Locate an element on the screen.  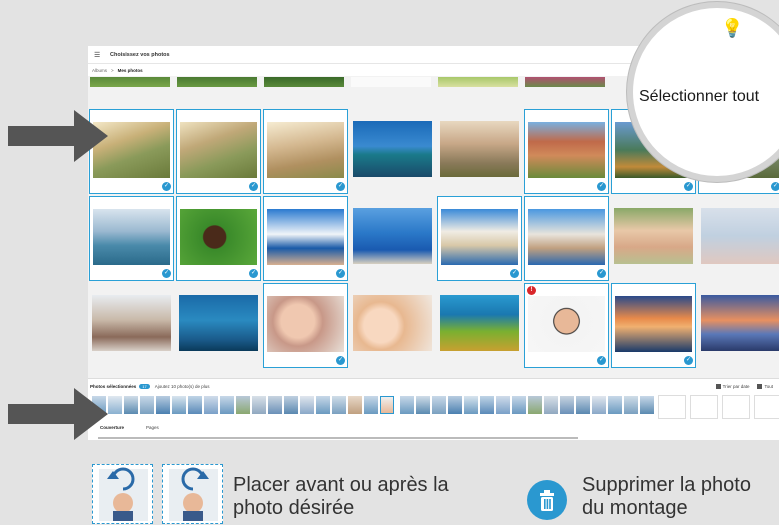
trash-glyph is located at coordinates (547, 500).